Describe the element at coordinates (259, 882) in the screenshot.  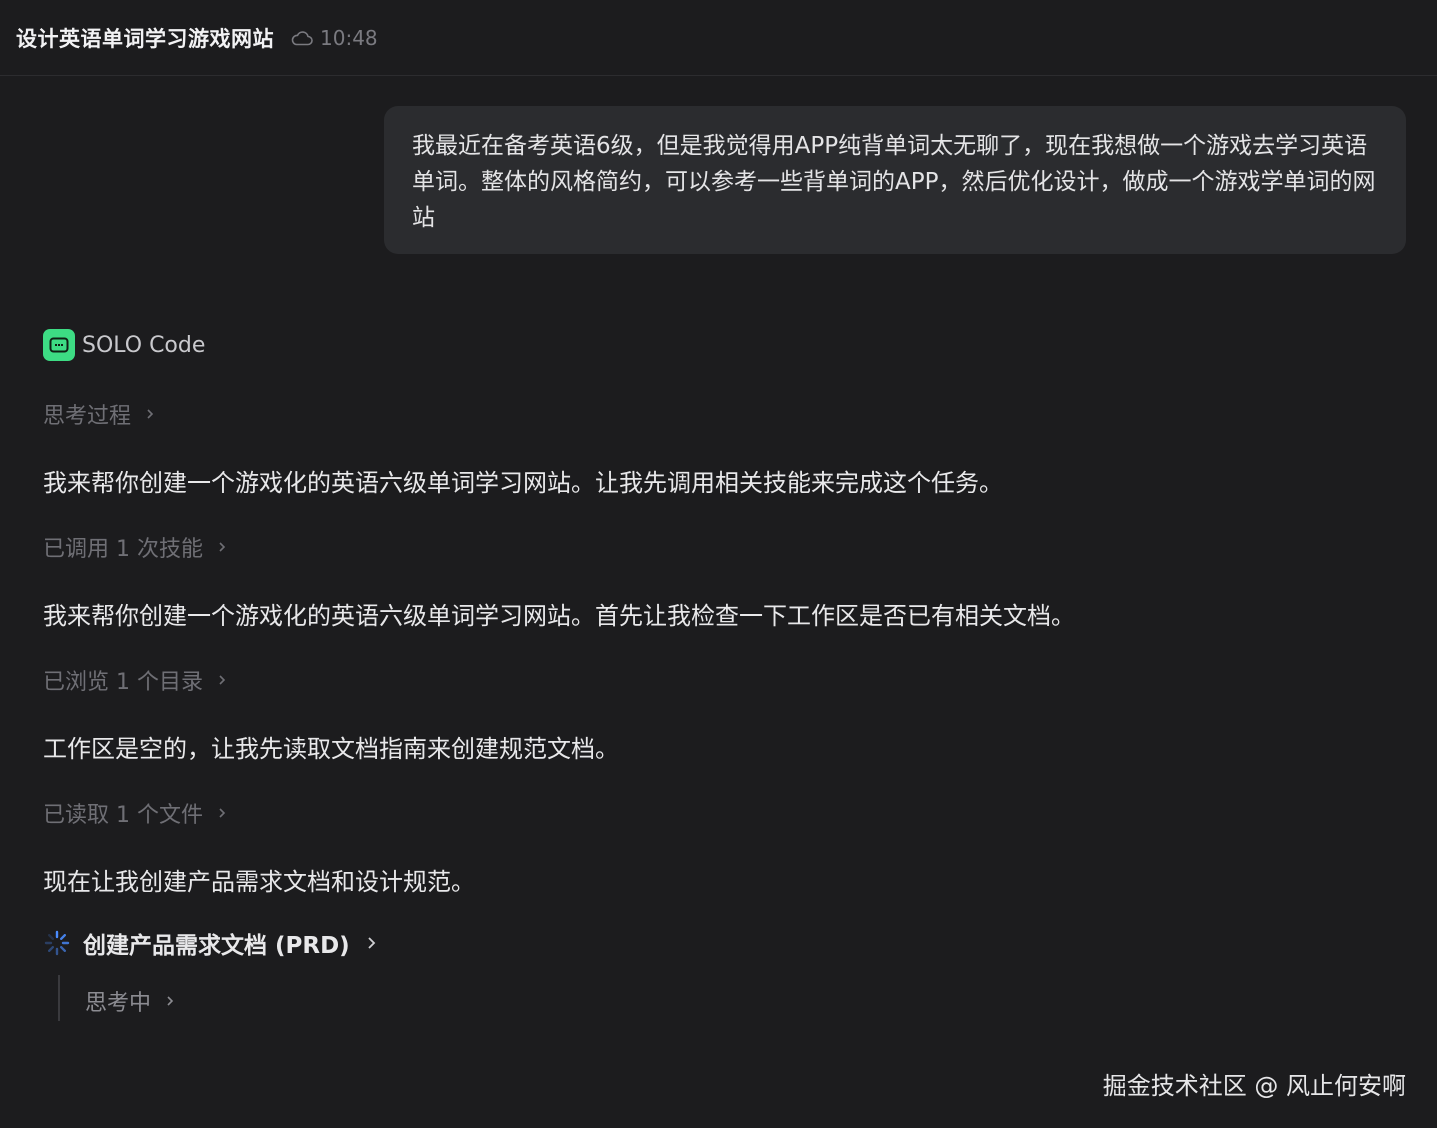
I see `agent-message-4: 现在让我创建产品需求文档和设计规范。` at that location.